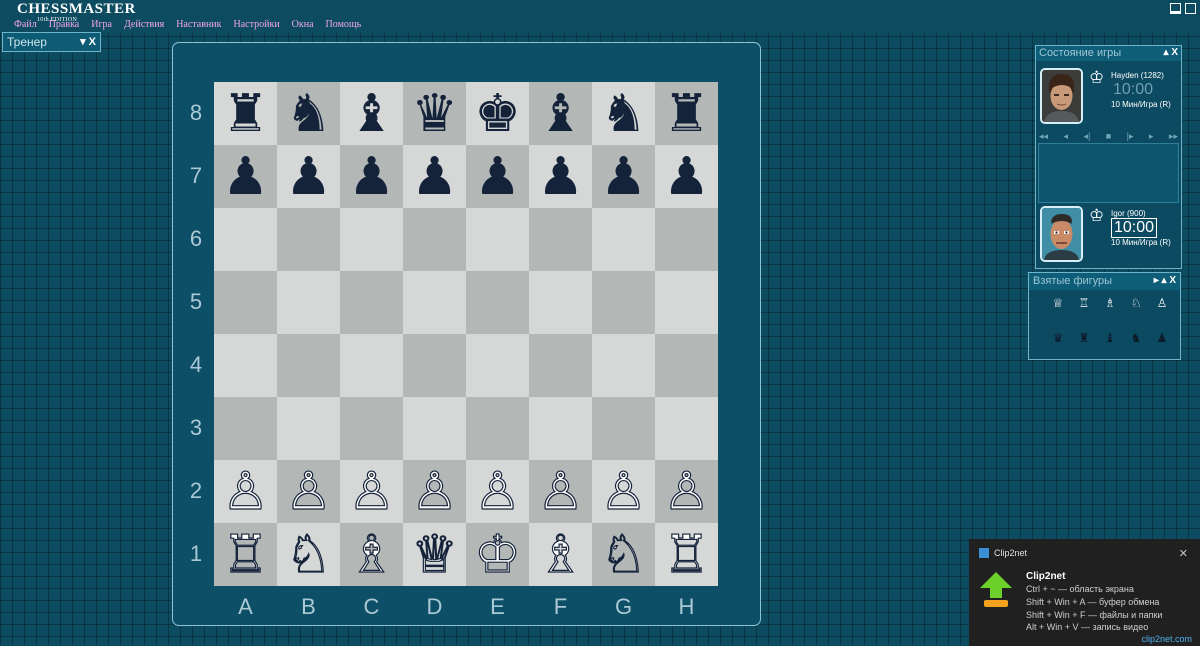 The image size is (1200, 646). What do you see at coordinates (686, 302) in the screenshot?
I see `board-square-h5` at bounding box center [686, 302].